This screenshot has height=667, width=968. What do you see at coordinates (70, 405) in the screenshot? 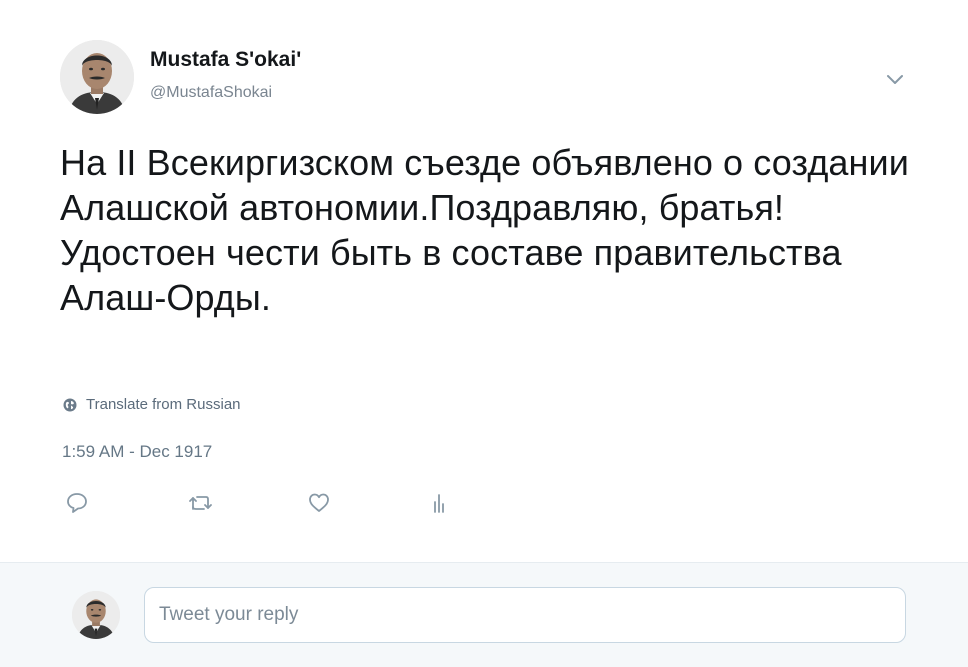
I see `globe-icon` at bounding box center [70, 405].